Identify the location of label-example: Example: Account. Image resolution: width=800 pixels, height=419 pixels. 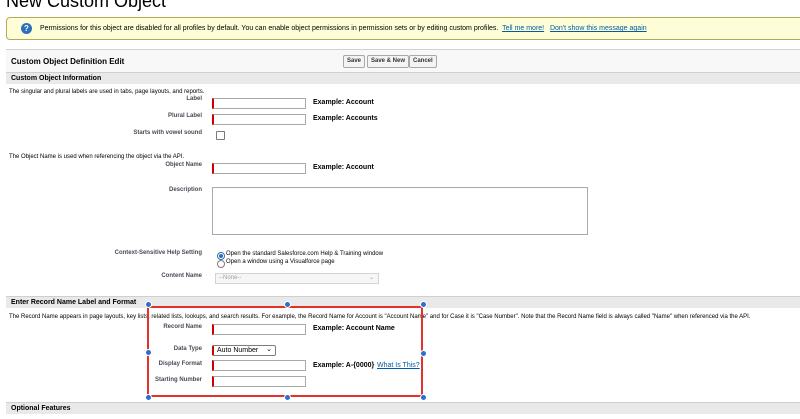
(343, 102).